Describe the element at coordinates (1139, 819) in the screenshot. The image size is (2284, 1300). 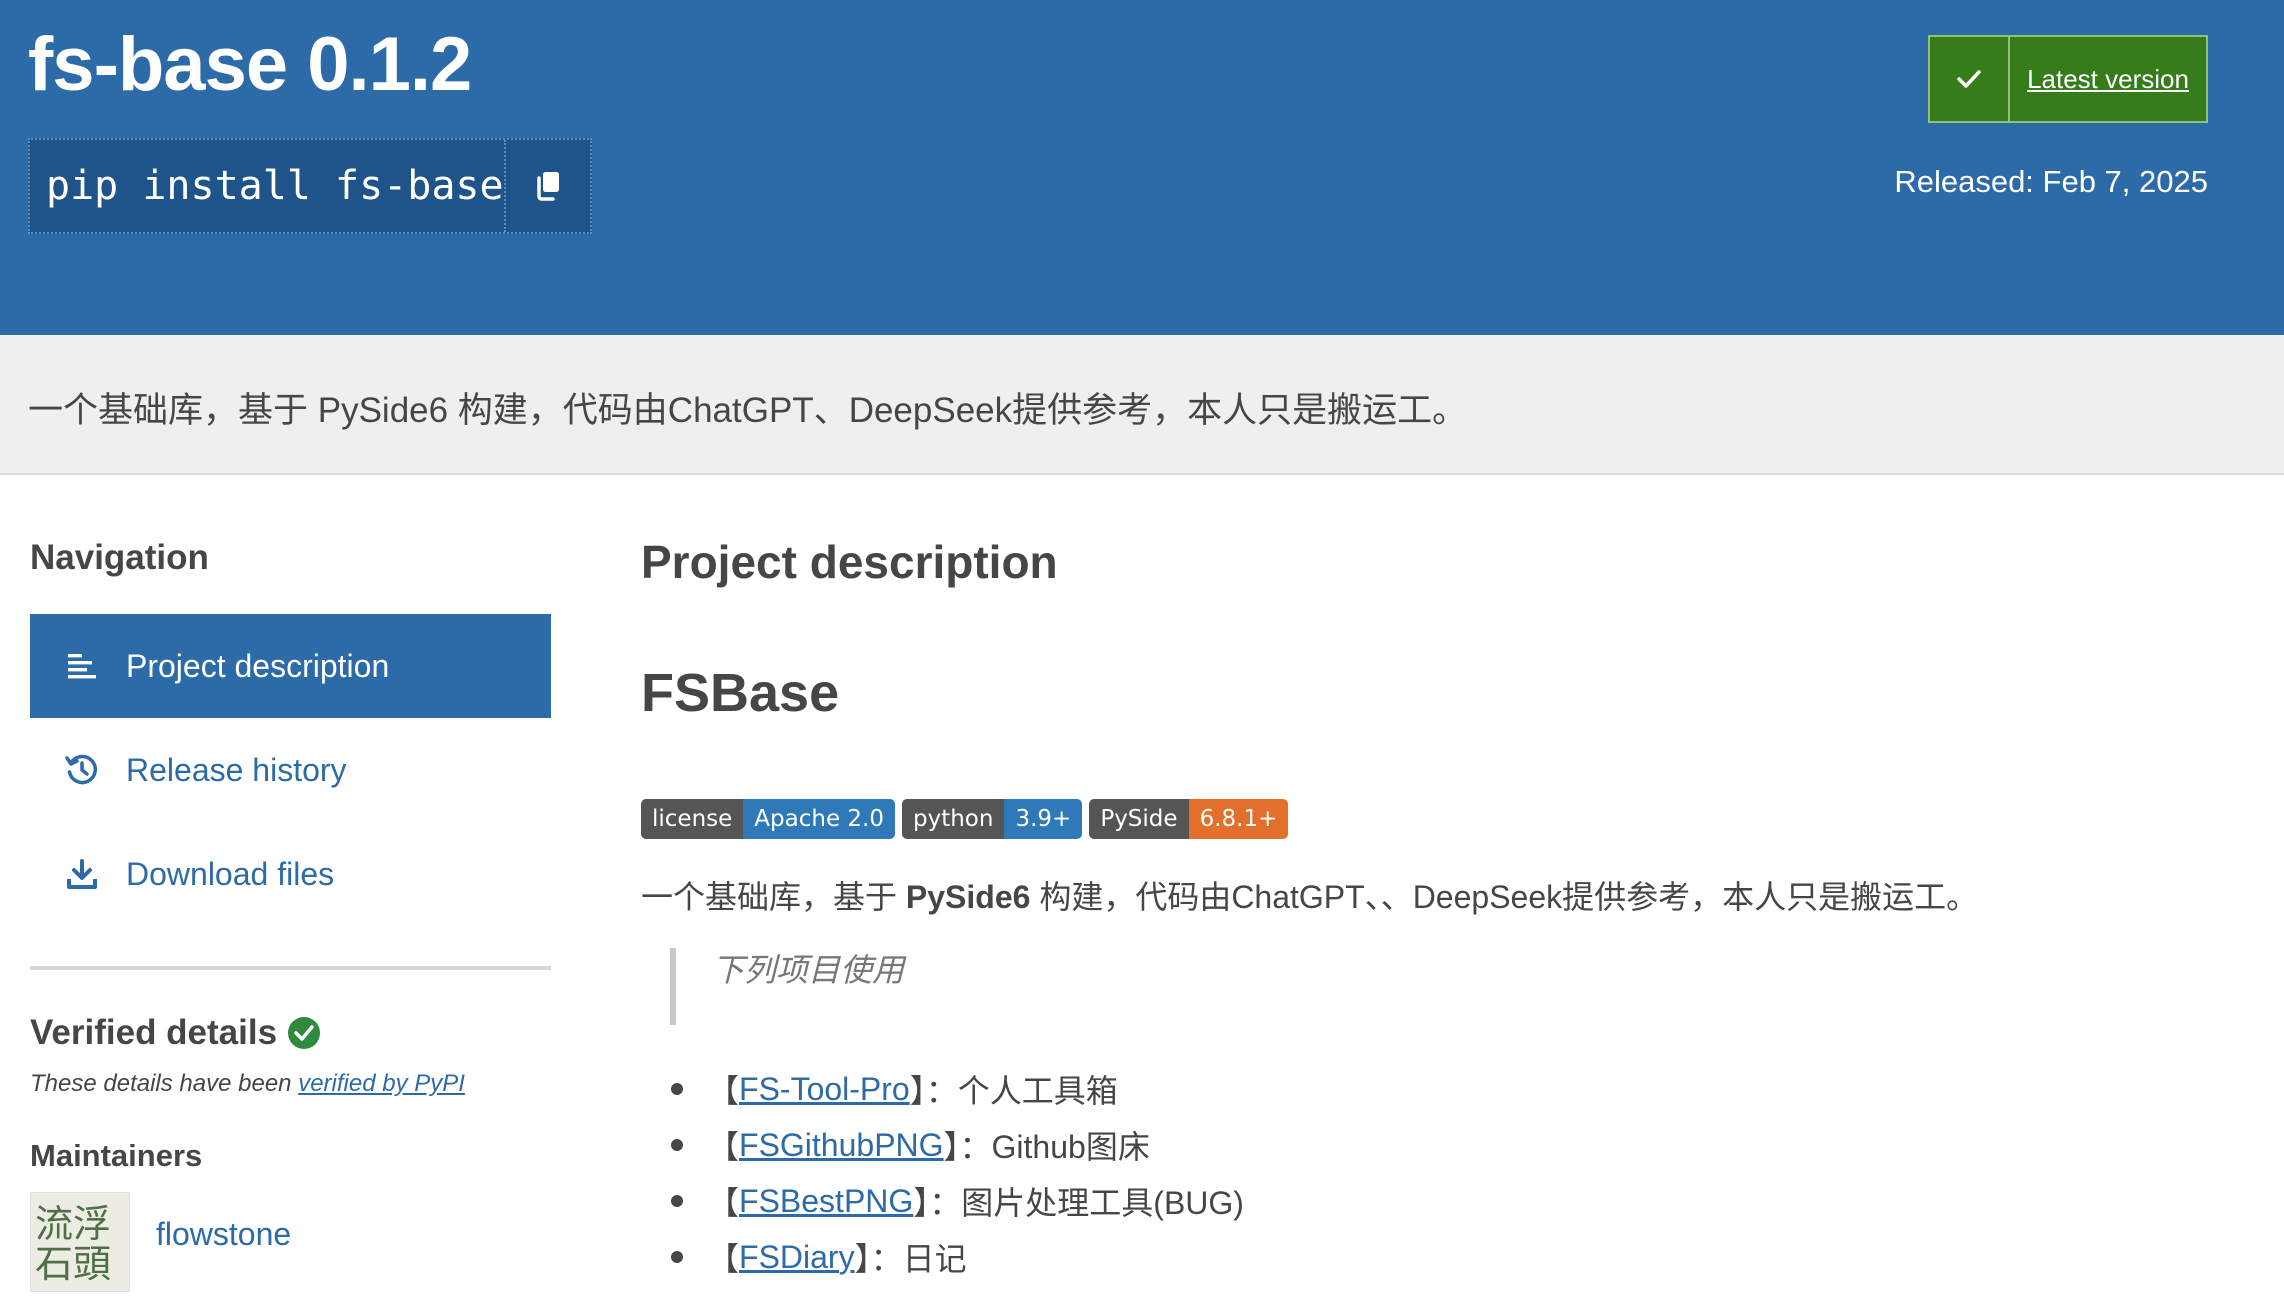
I see `badge-key: PySide` at that location.